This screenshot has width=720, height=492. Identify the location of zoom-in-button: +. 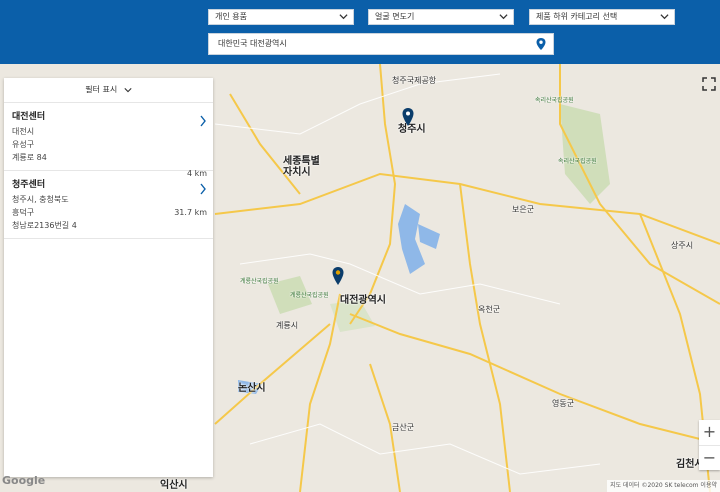
(709, 433).